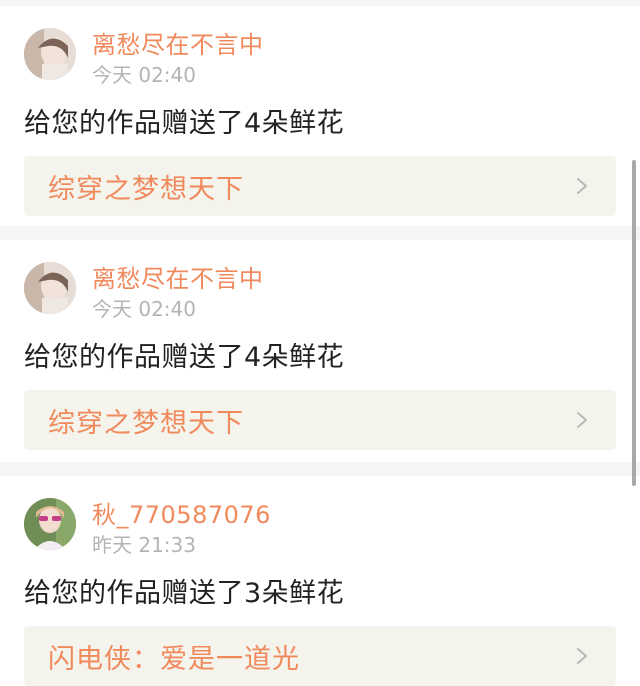 This screenshot has width=640, height=686. Describe the element at coordinates (320, 517) in the screenshot. I see `item-header: 秋_770587076 昨天 21:33` at that location.